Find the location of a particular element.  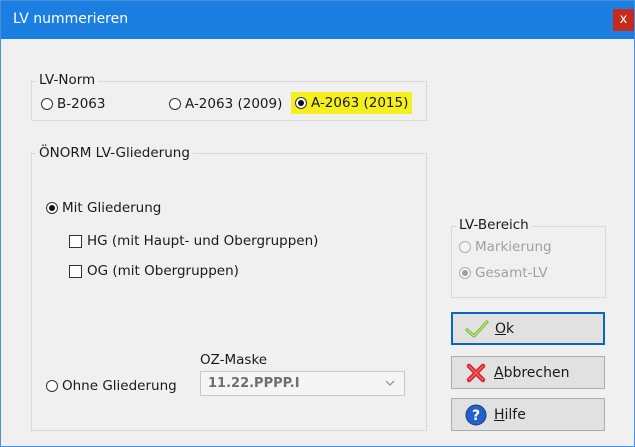

checkmark-icon is located at coordinates (477, 329).